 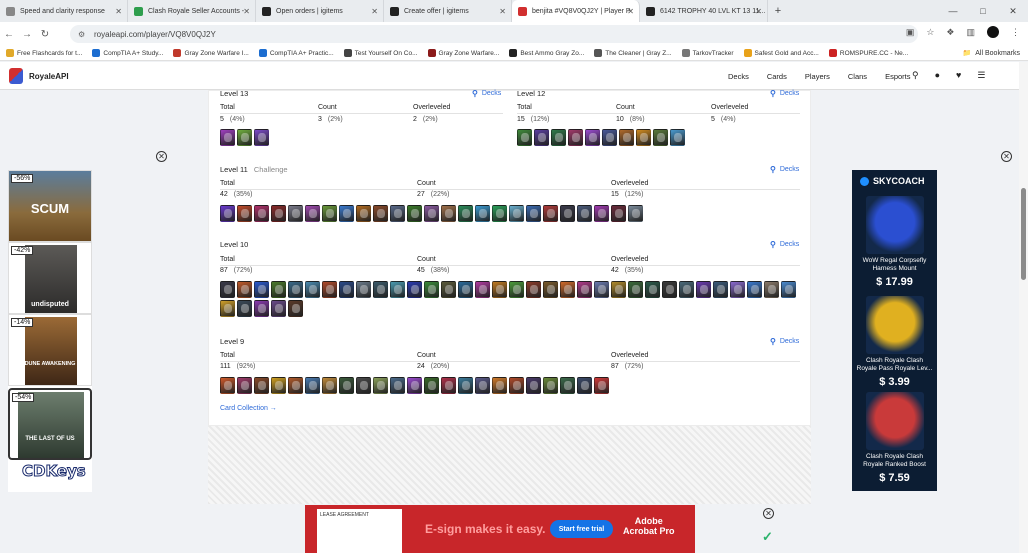 I want to click on level-9-decks-link: ⚲ Decks, so click(x=784, y=341).